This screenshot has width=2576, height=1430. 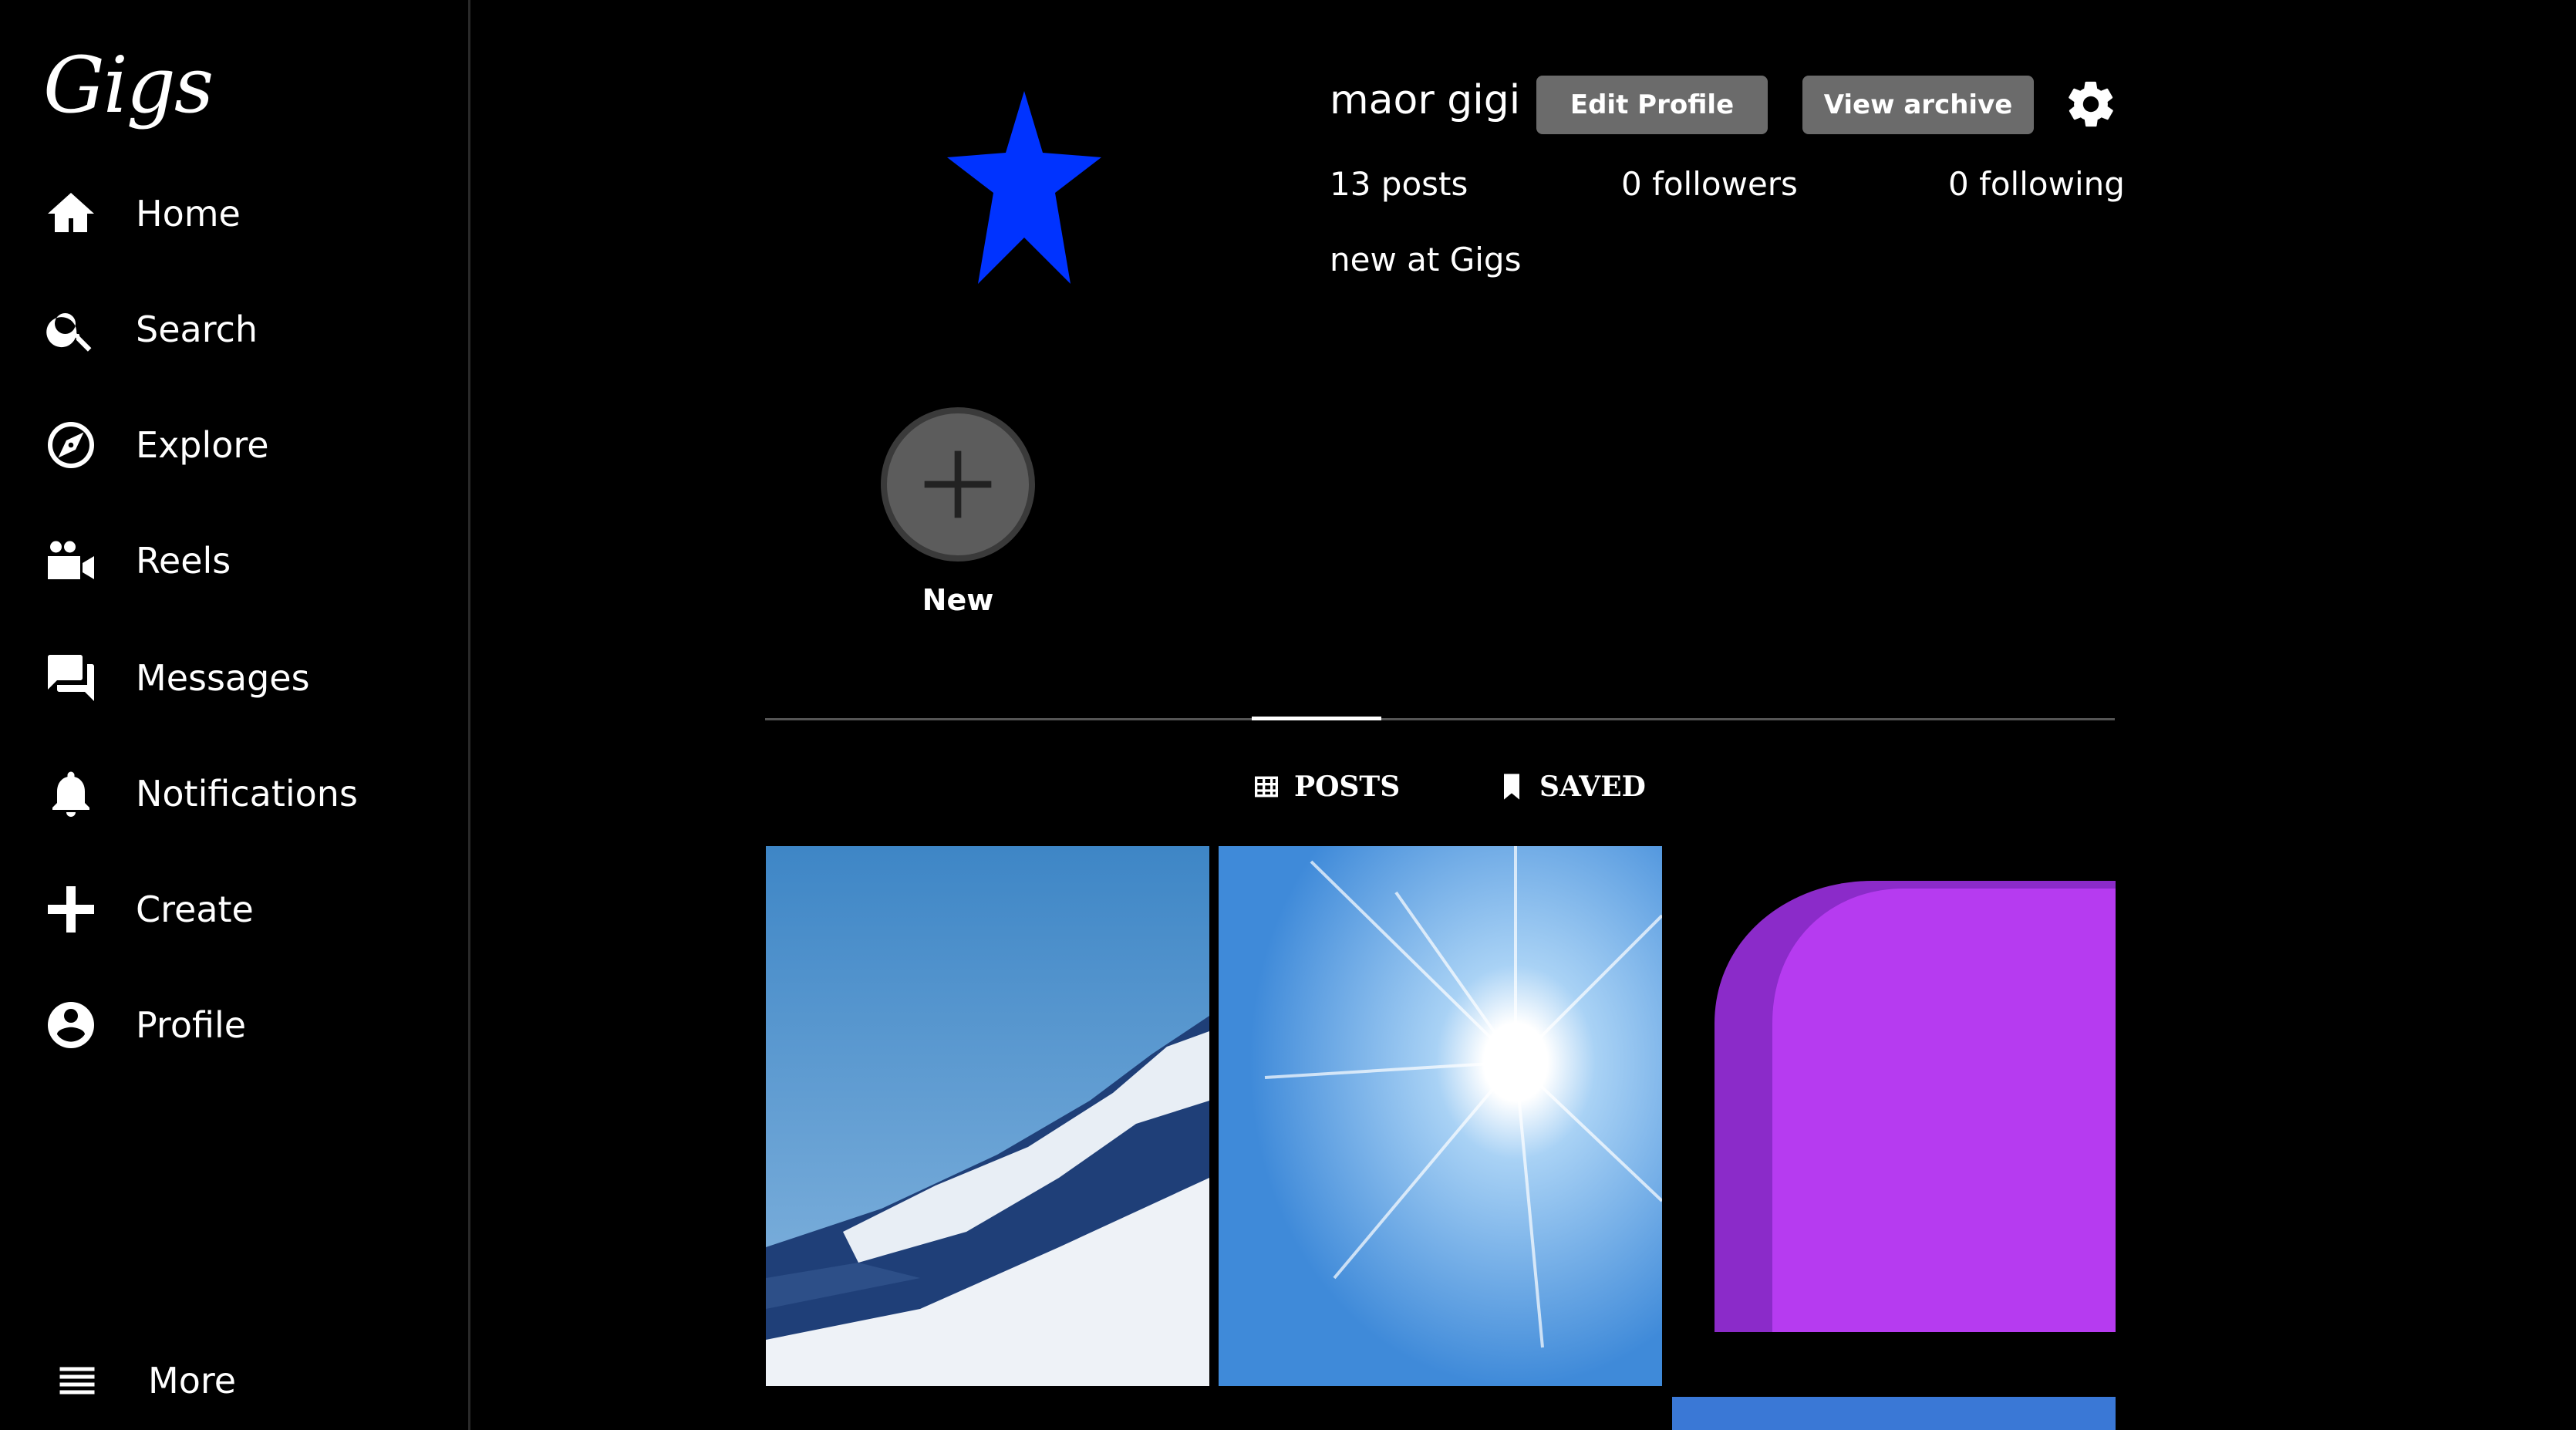 What do you see at coordinates (71, 329) in the screenshot?
I see `search-icon` at bounding box center [71, 329].